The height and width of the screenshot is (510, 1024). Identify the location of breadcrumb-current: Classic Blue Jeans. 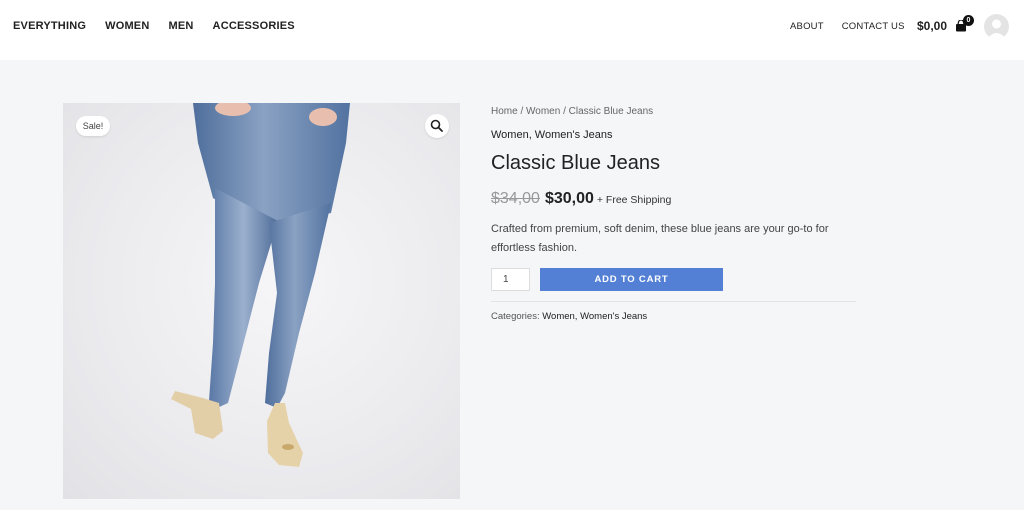
(611, 111).